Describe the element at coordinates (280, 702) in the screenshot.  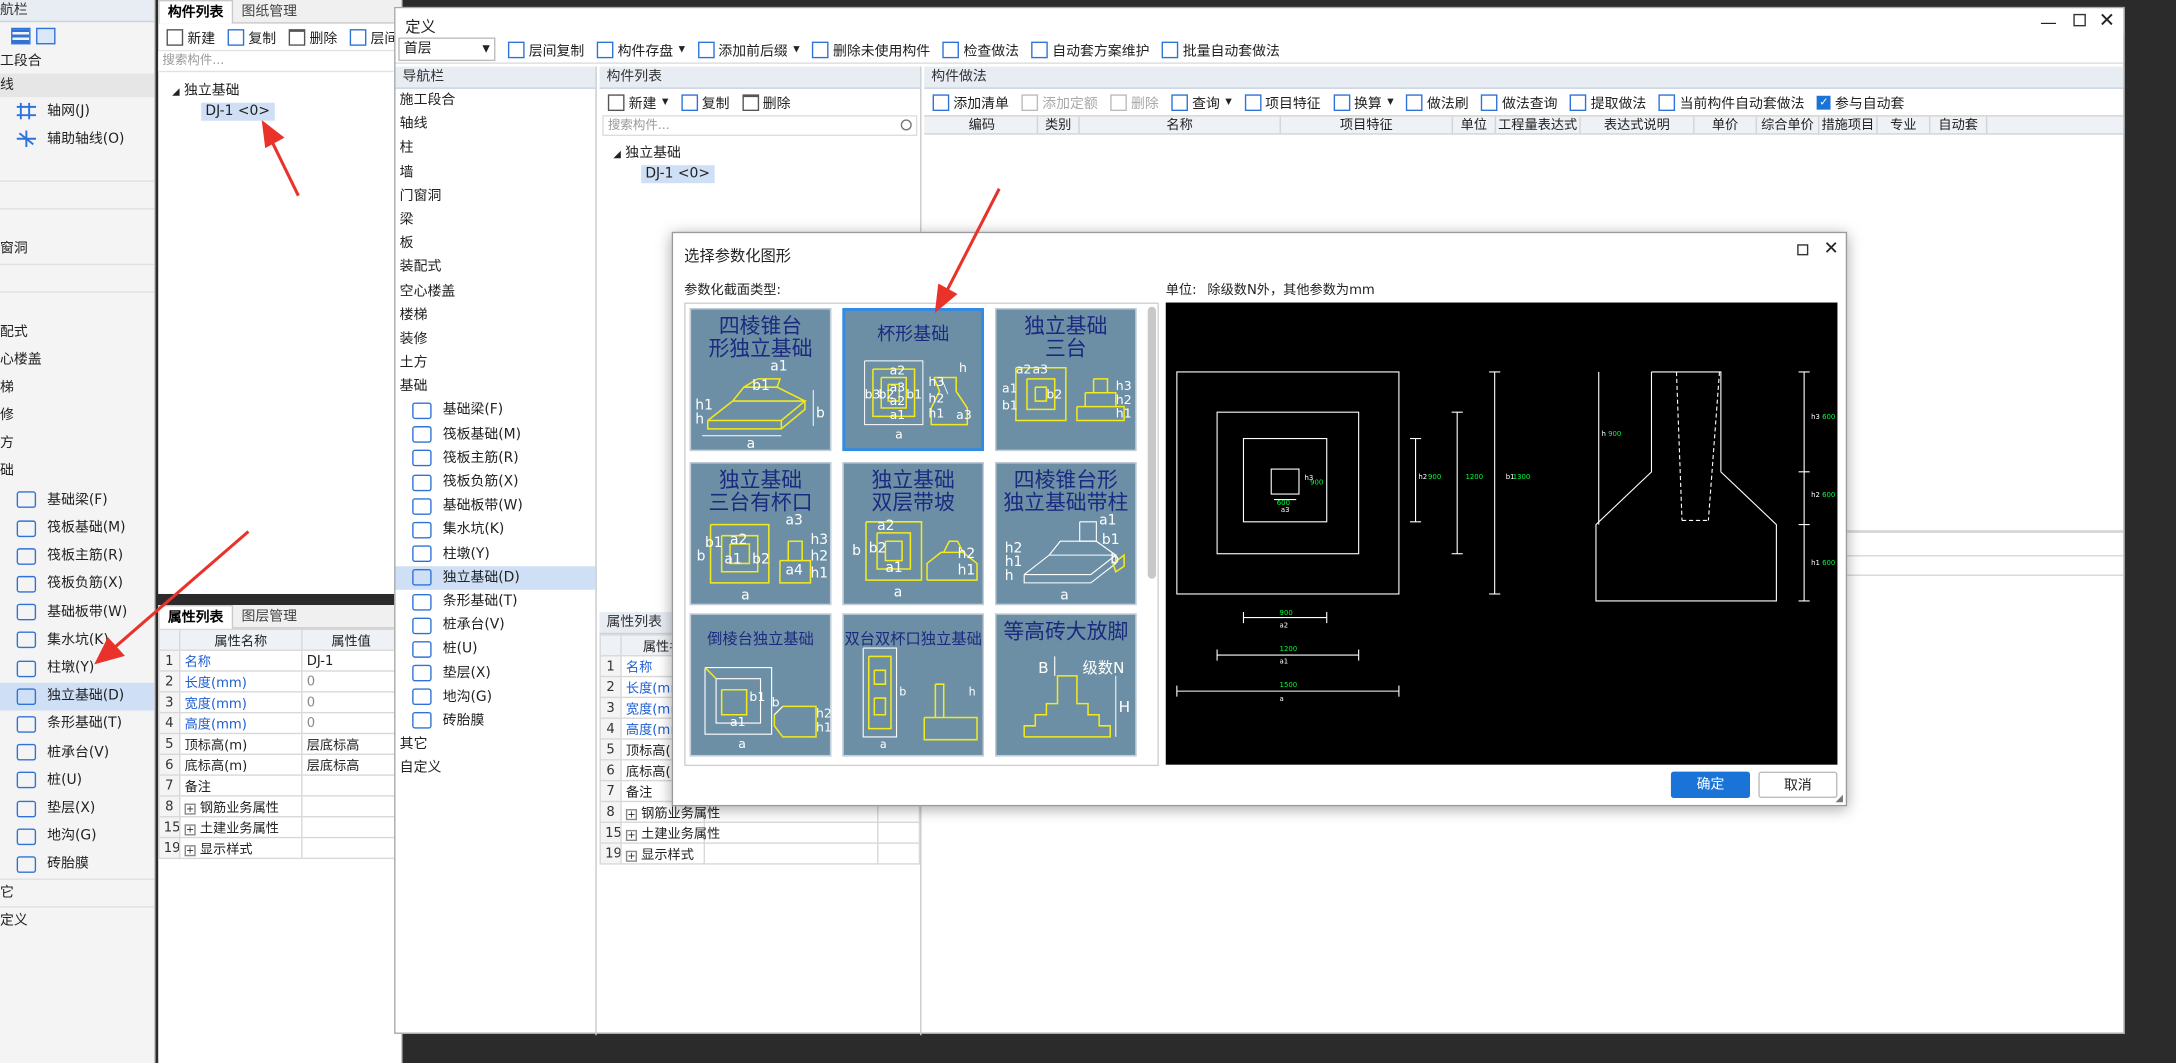
I see `table-row: 3 宽度(mm) 0` at that location.